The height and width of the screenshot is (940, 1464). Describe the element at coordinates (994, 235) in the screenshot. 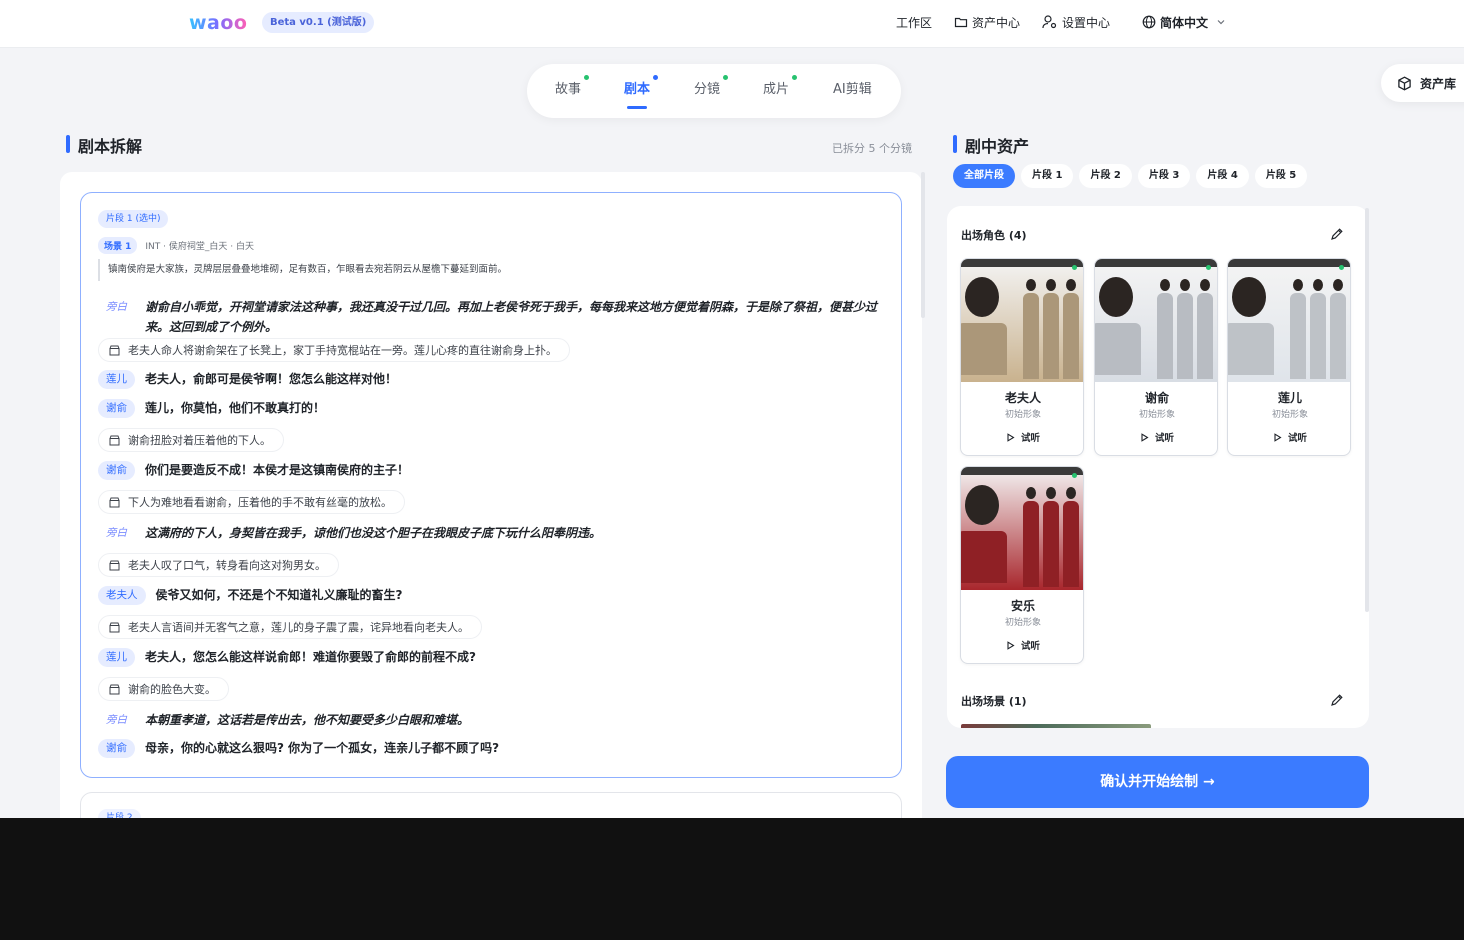

I see `characters-title: 出场角色 (4)` at that location.